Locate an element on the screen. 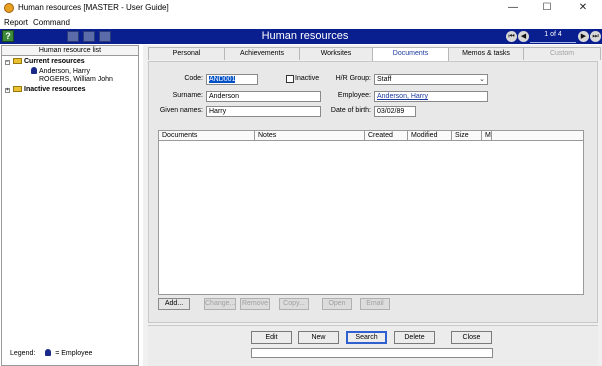 The height and width of the screenshot is (366, 602). email-document-button: Email is located at coordinates (375, 304).